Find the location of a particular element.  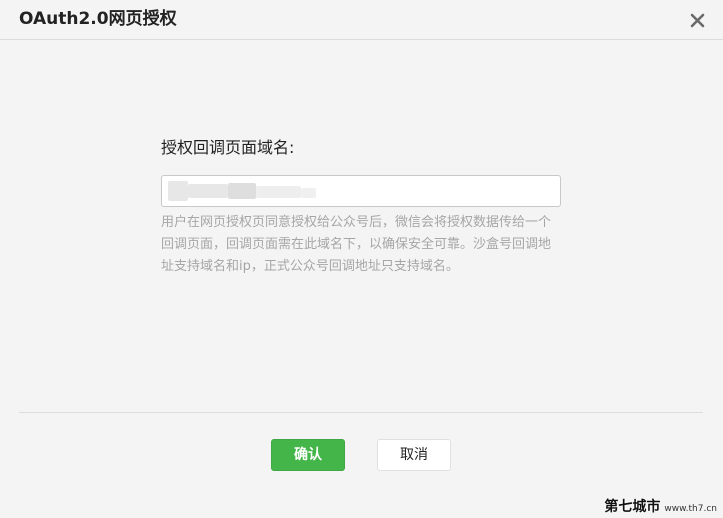

footer-divider is located at coordinates (361, 412).